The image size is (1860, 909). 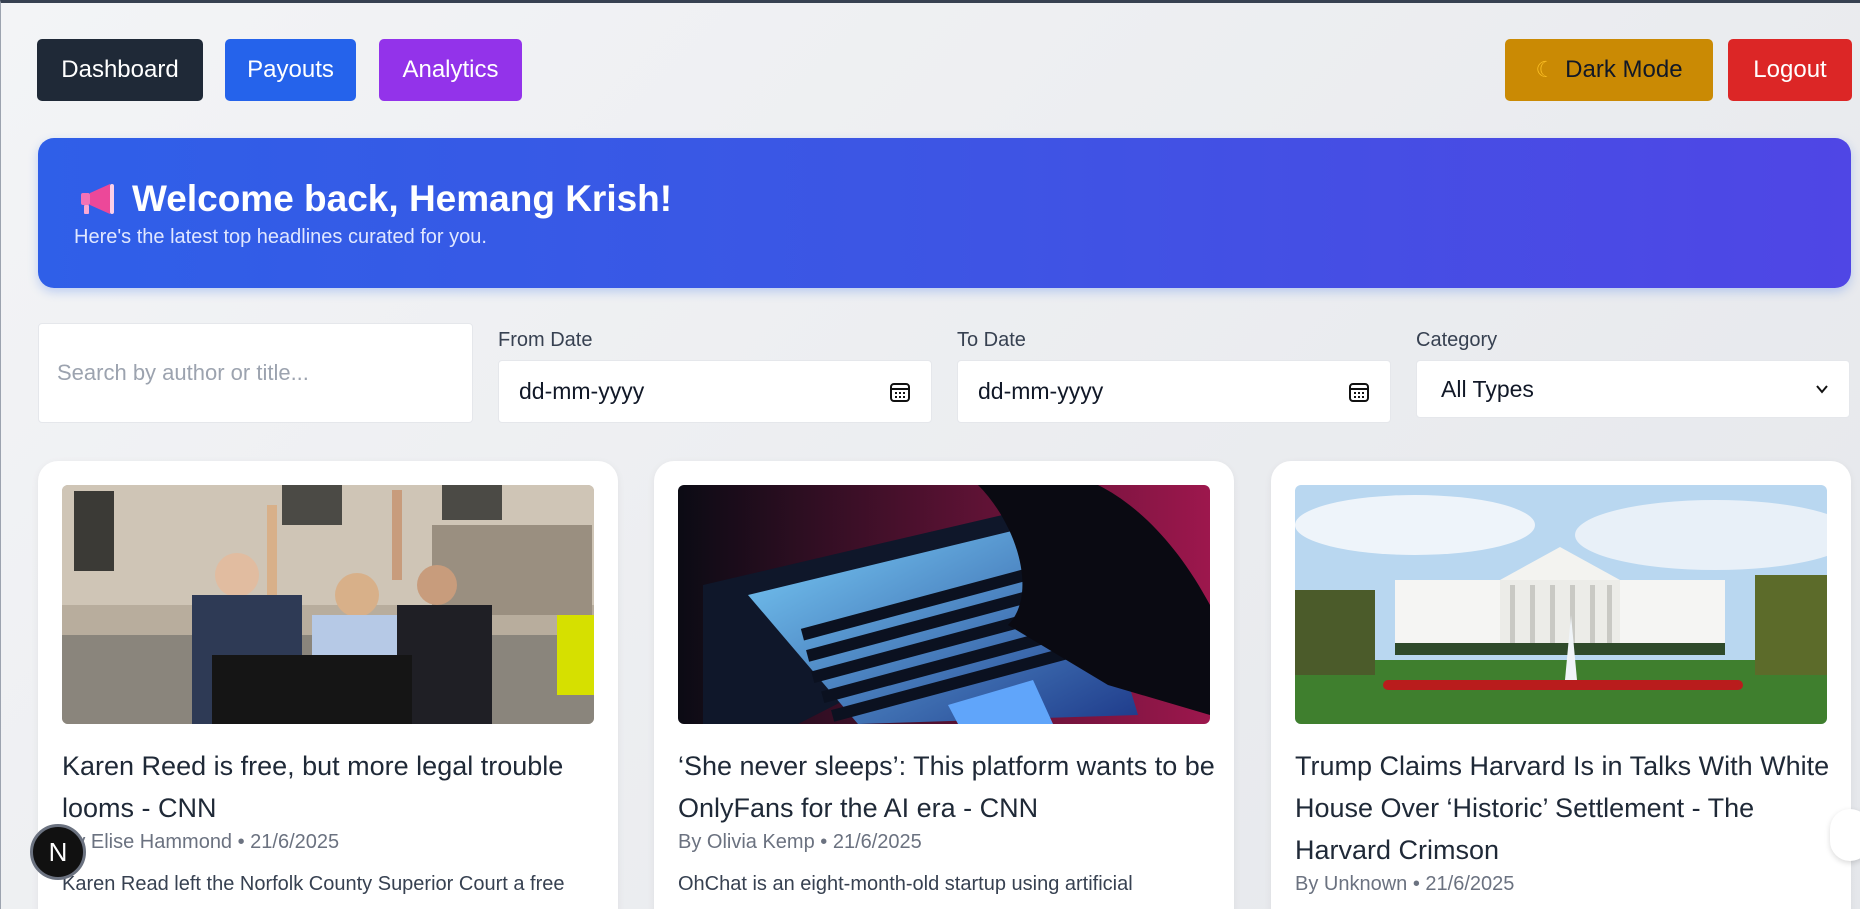 What do you see at coordinates (1041, 391) in the screenshot?
I see `to-date-value: dd-mm-yyyy` at bounding box center [1041, 391].